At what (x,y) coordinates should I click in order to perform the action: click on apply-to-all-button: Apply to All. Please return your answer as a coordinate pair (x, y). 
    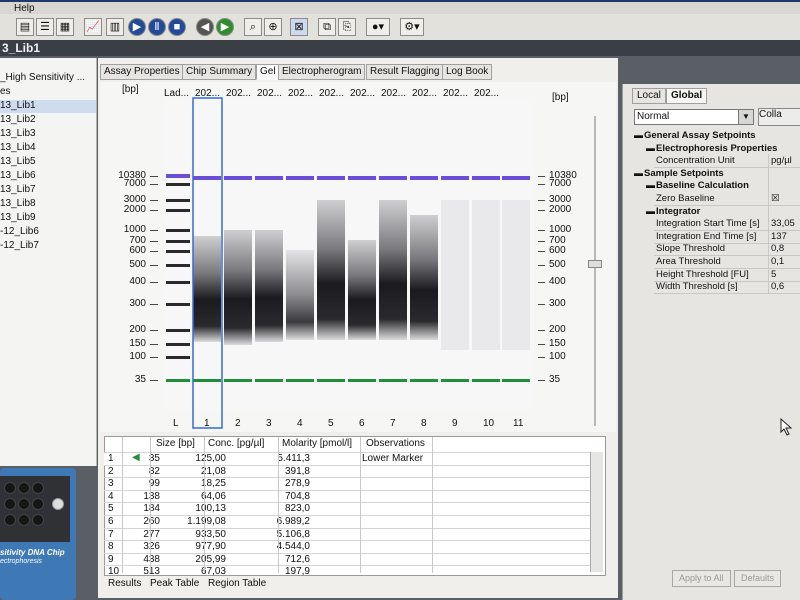
    Looking at the image, I should click on (701, 578).